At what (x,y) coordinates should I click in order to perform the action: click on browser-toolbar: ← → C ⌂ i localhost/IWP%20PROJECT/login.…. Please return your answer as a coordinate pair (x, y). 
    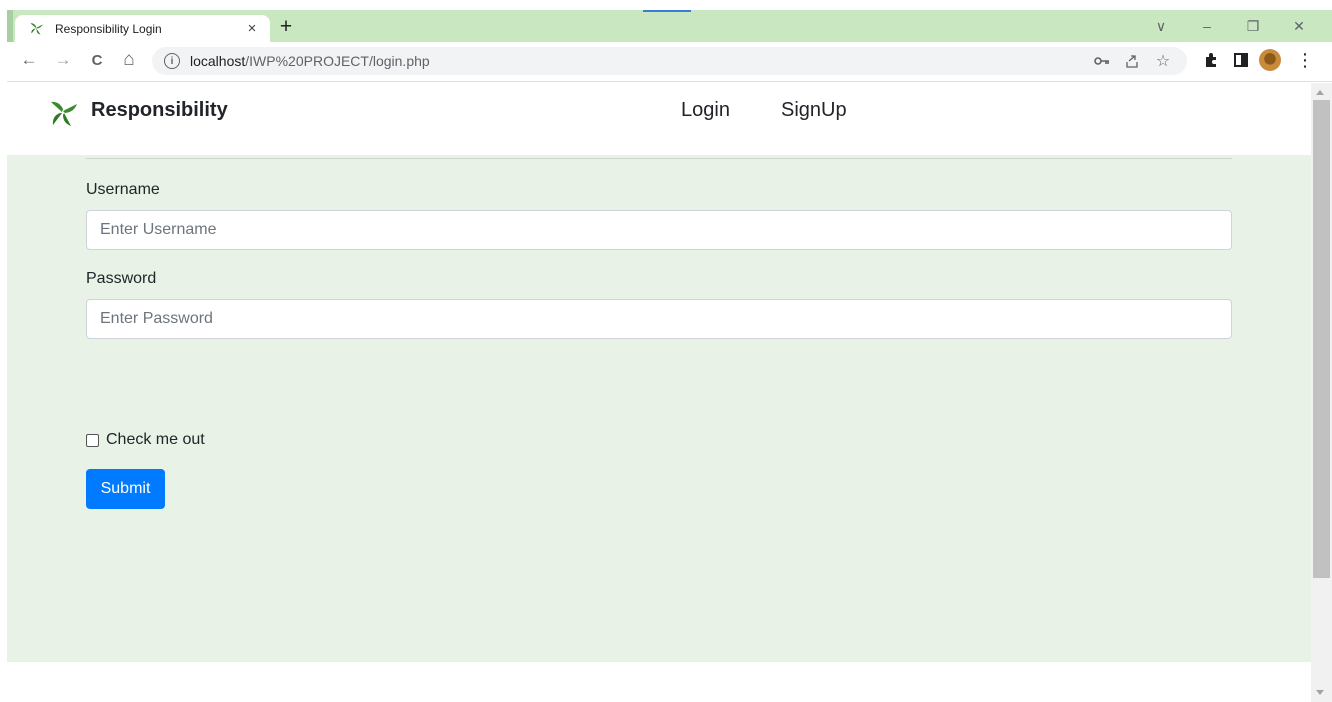
    Looking at the image, I should click on (669, 62).